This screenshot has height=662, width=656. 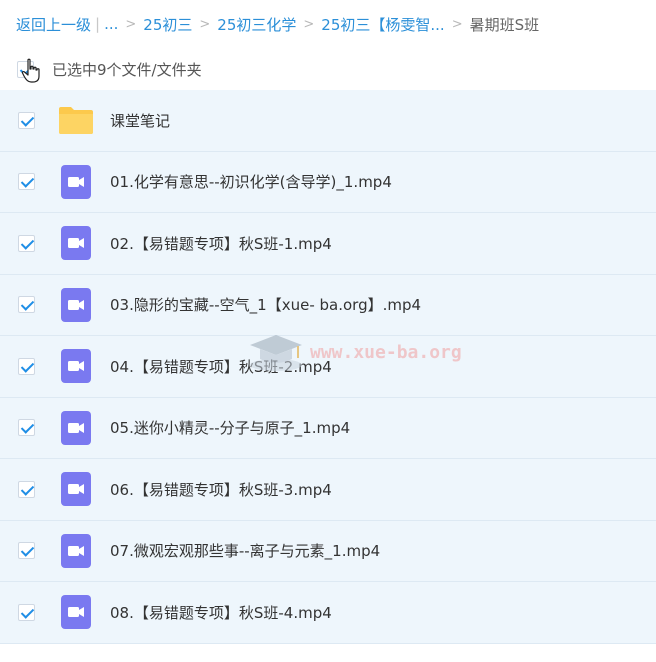 I want to click on breadcrumb-current: 暑期班S班, so click(x=504, y=24).